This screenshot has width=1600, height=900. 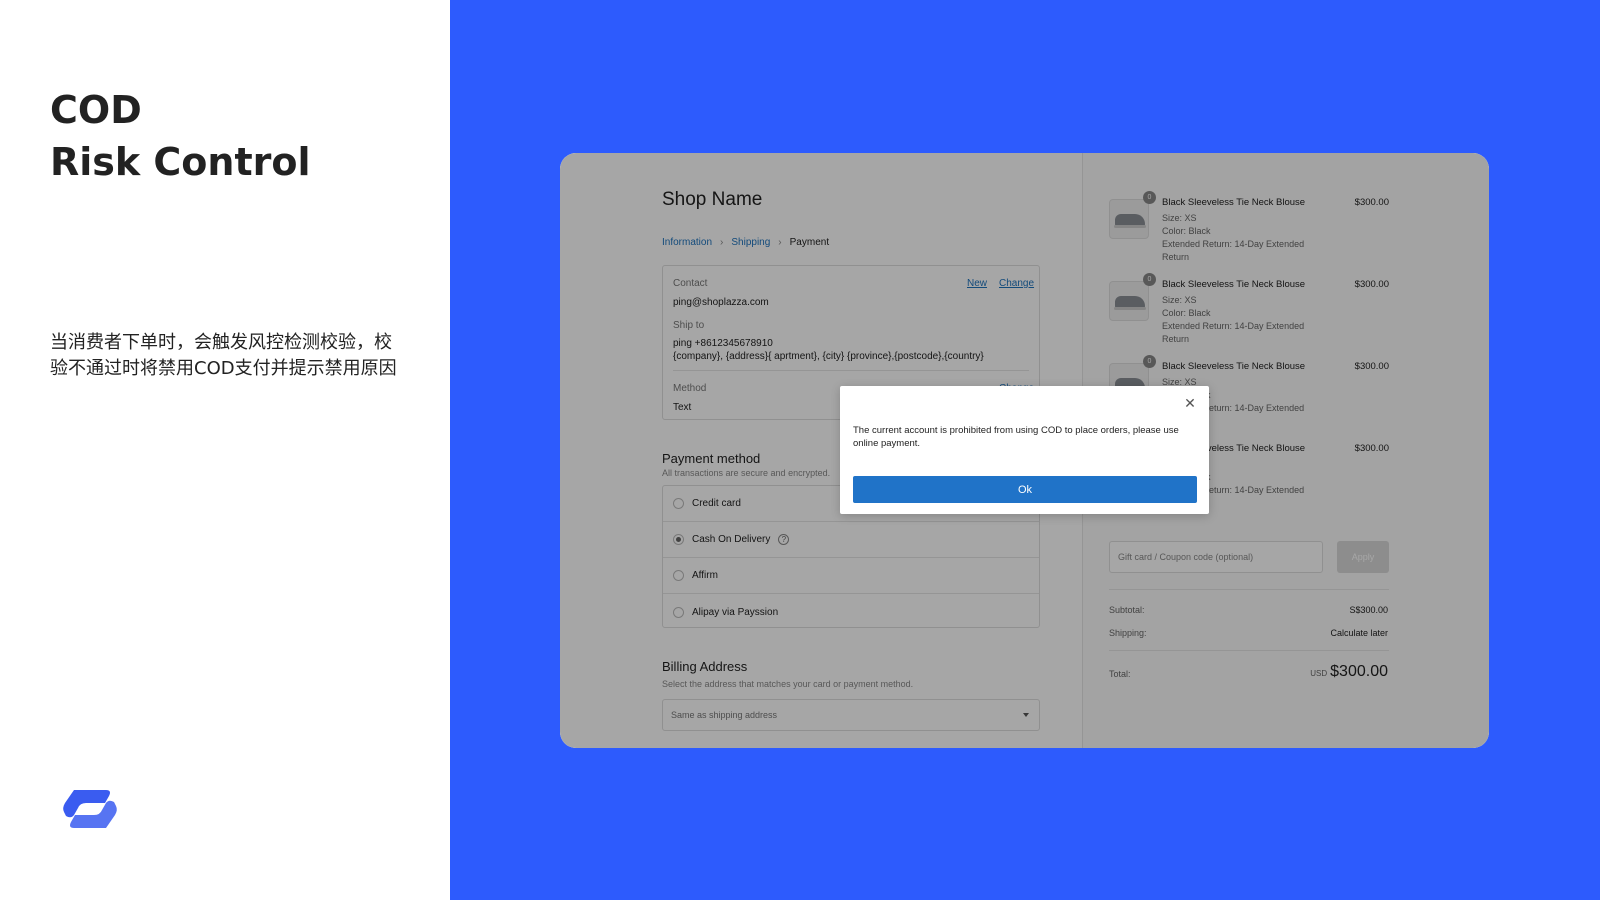 What do you see at coordinates (180, 136) in the screenshot?
I see `slide-title: COD Risk Control` at bounding box center [180, 136].